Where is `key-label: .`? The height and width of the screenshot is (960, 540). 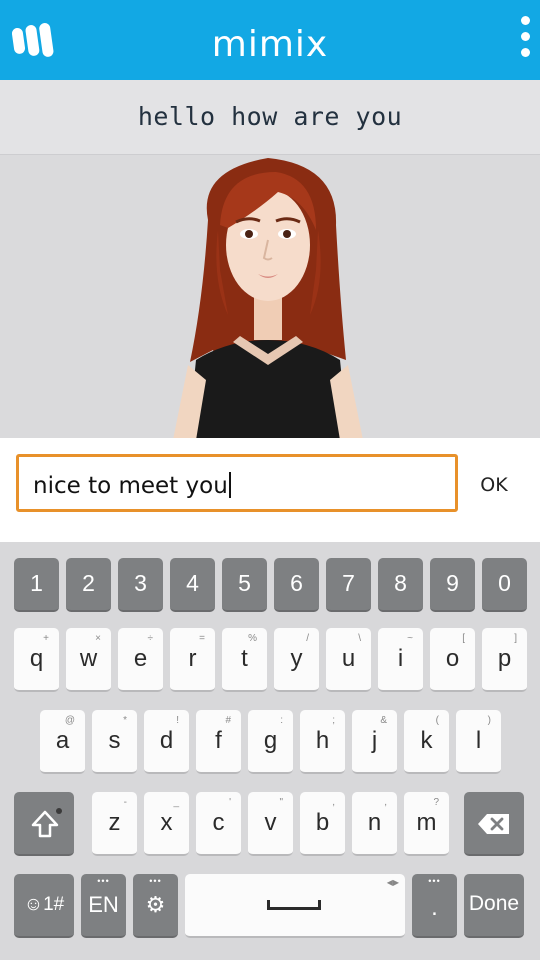
key-label: . is located at coordinates (434, 907).